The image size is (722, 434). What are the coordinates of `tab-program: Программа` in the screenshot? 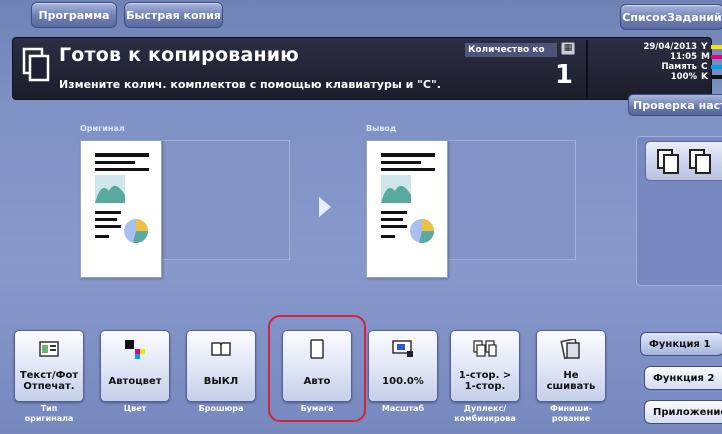 It's located at (74, 15).